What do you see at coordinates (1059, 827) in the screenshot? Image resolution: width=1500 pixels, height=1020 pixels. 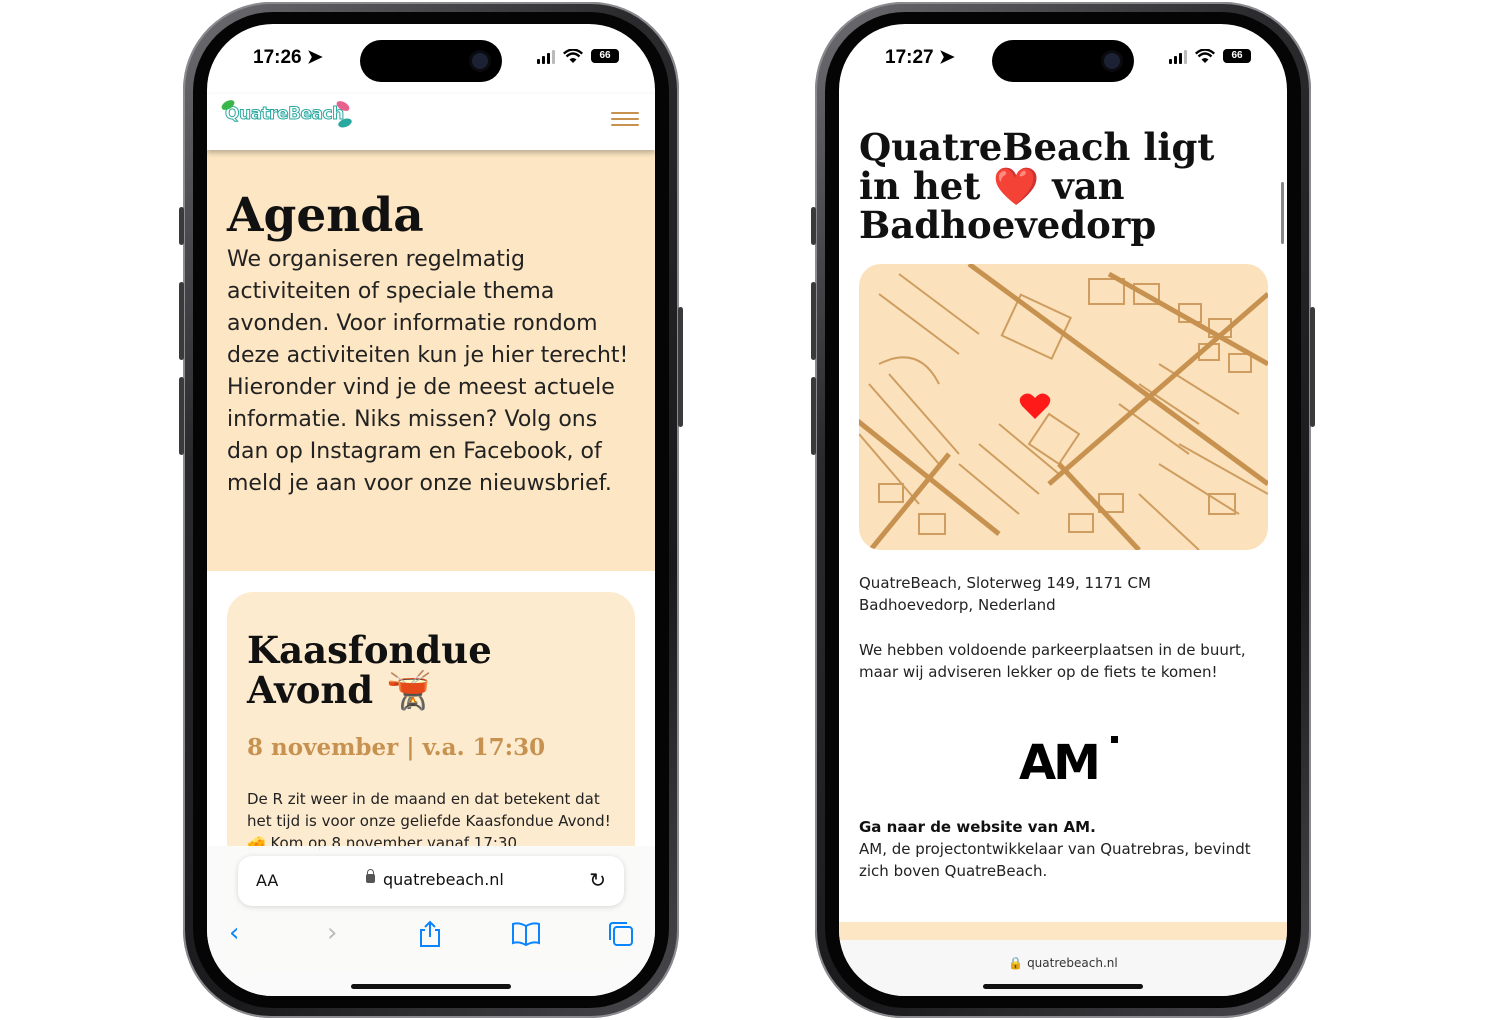 I see `am-website-link: Ga naar de website van AM.` at bounding box center [1059, 827].